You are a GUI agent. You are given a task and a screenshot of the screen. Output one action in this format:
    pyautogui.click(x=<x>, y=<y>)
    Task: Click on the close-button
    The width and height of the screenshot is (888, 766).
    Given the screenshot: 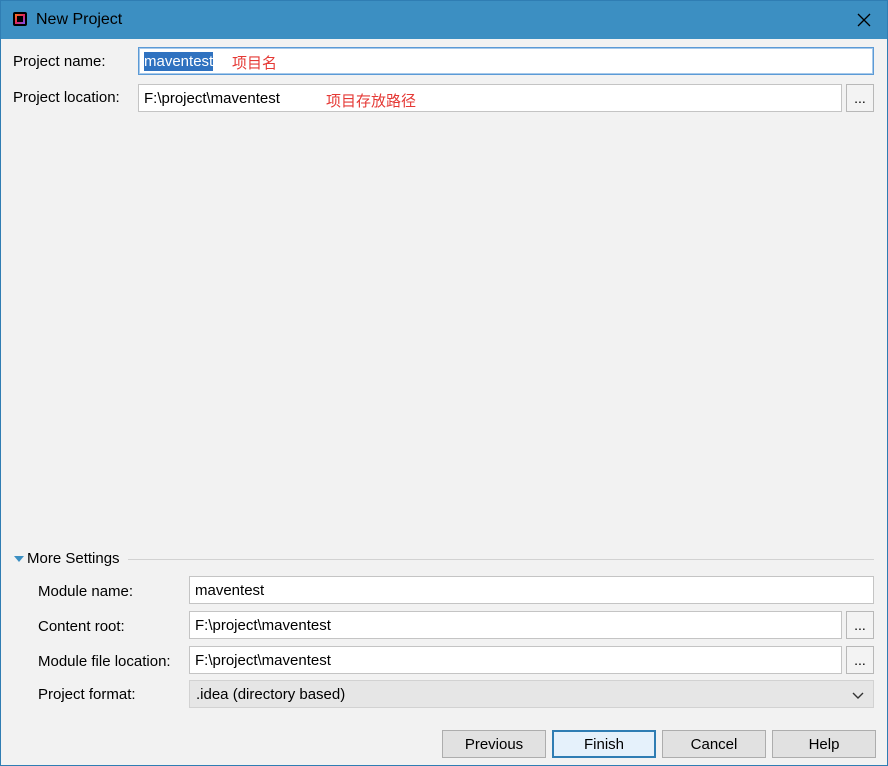 What is the action you would take?
    pyautogui.click(x=864, y=20)
    